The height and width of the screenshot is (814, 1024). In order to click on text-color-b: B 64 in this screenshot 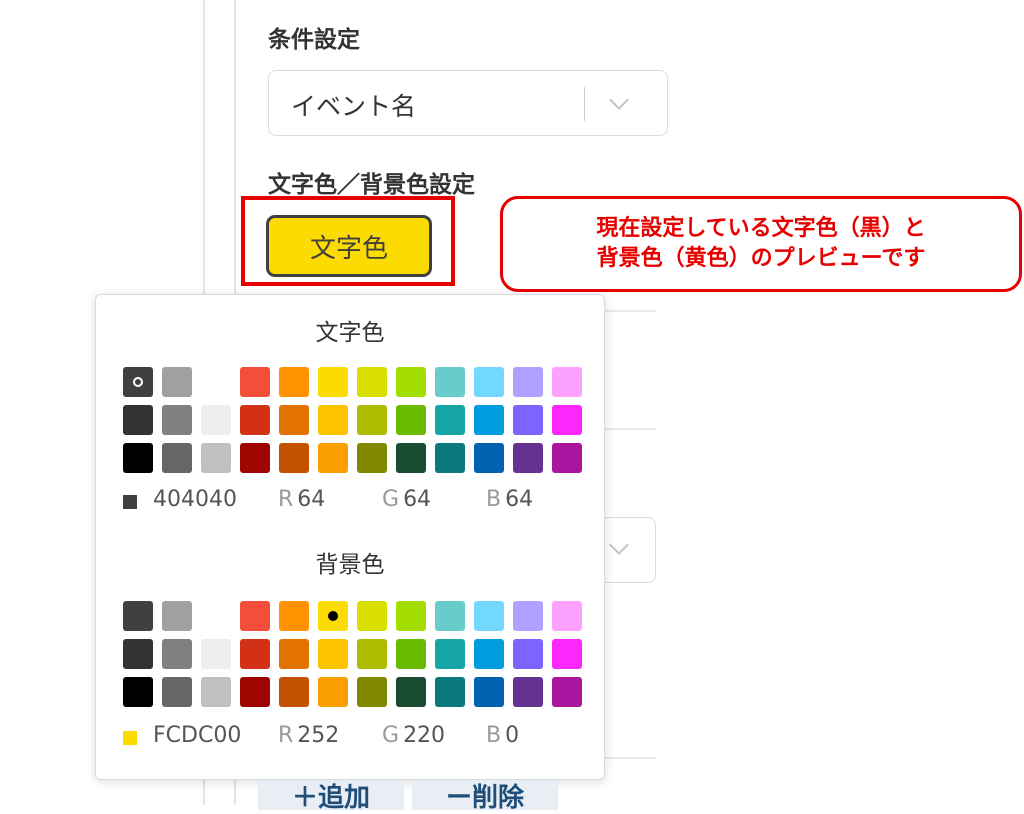, I will do `click(510, 499)`.